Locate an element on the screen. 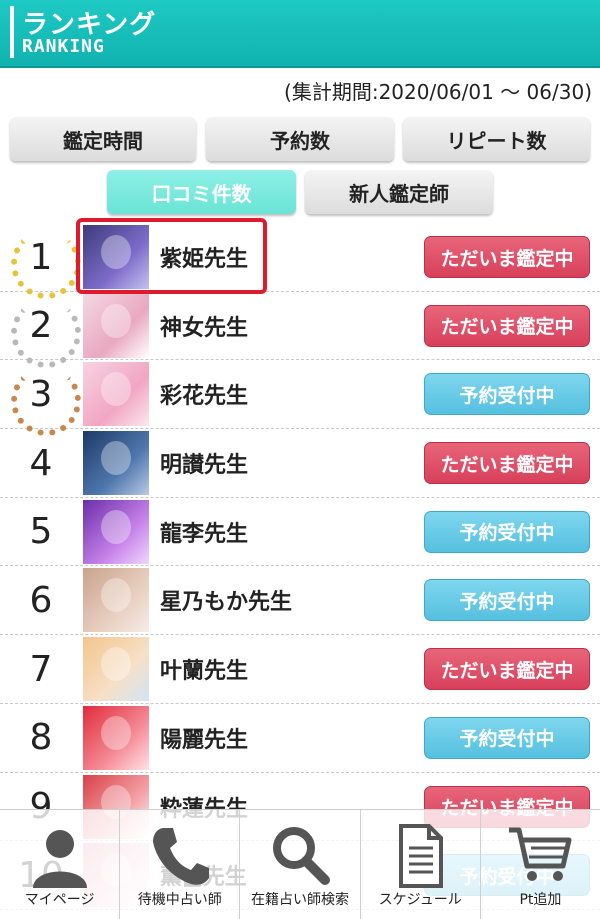 Image resolution: width=600 pixels, height=919 pixels. fortune-teller-name: 明讃先生 is located at coordinates (204, 463).